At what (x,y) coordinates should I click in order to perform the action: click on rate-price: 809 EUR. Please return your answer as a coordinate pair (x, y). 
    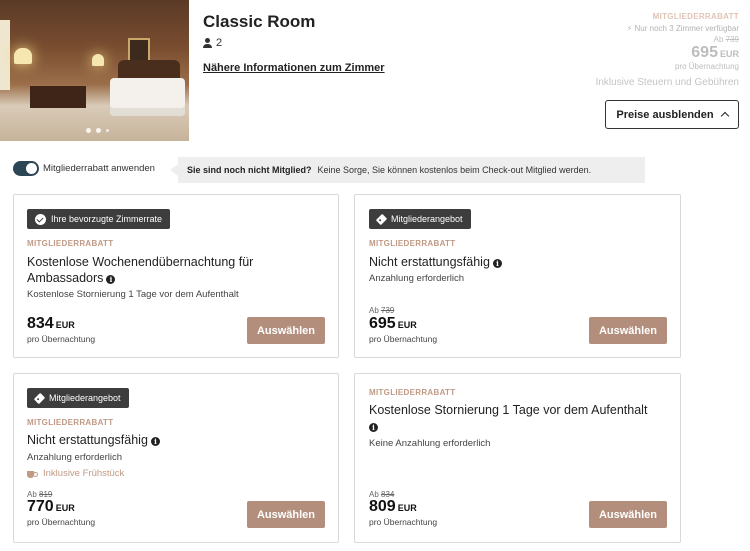
    Looking at the image, I should click on (393, 506).